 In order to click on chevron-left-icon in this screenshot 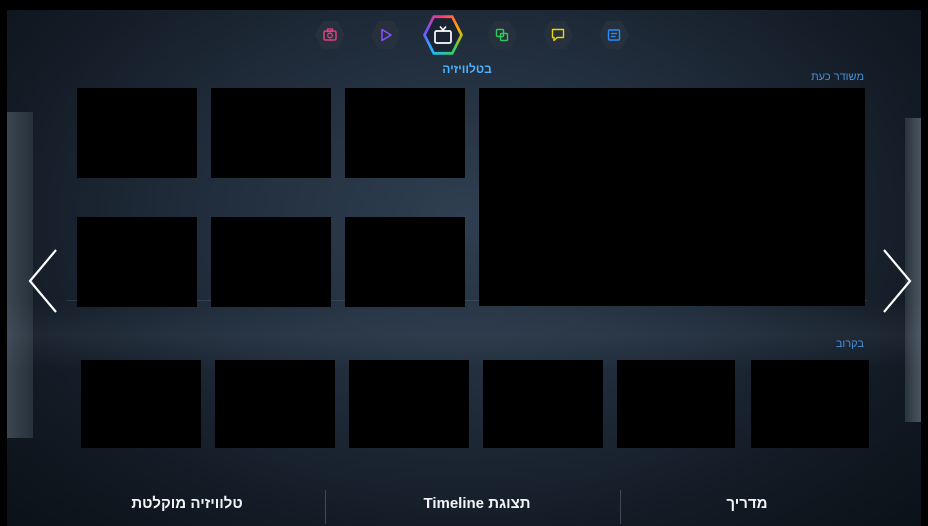, I will do `click(43, 281)`.